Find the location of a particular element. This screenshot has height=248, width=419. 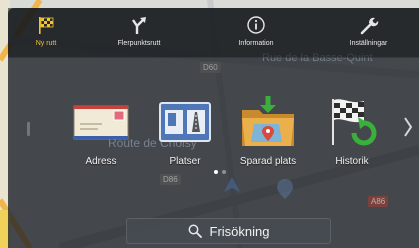

map-road-shield: D60 is located at coordinates (210, 67).